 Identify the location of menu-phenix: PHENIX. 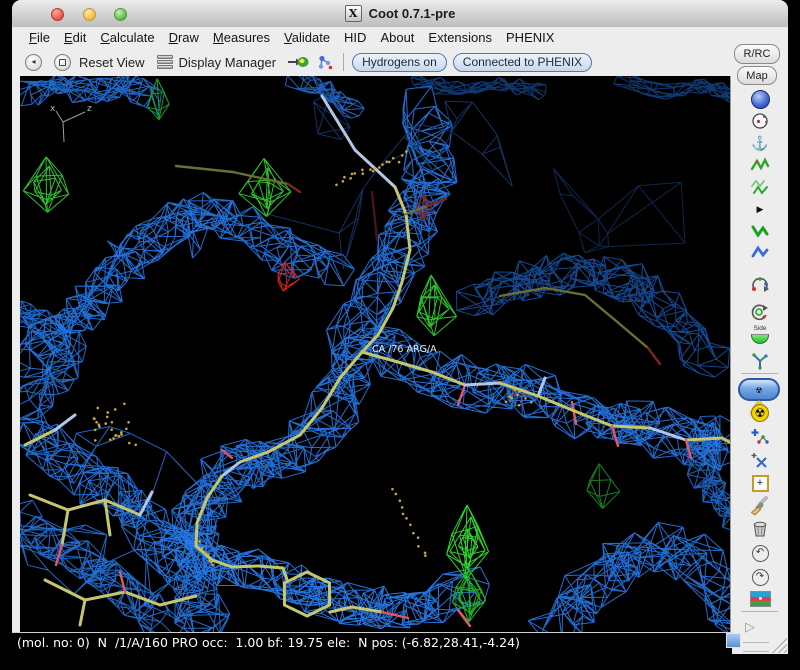
(530, 37).